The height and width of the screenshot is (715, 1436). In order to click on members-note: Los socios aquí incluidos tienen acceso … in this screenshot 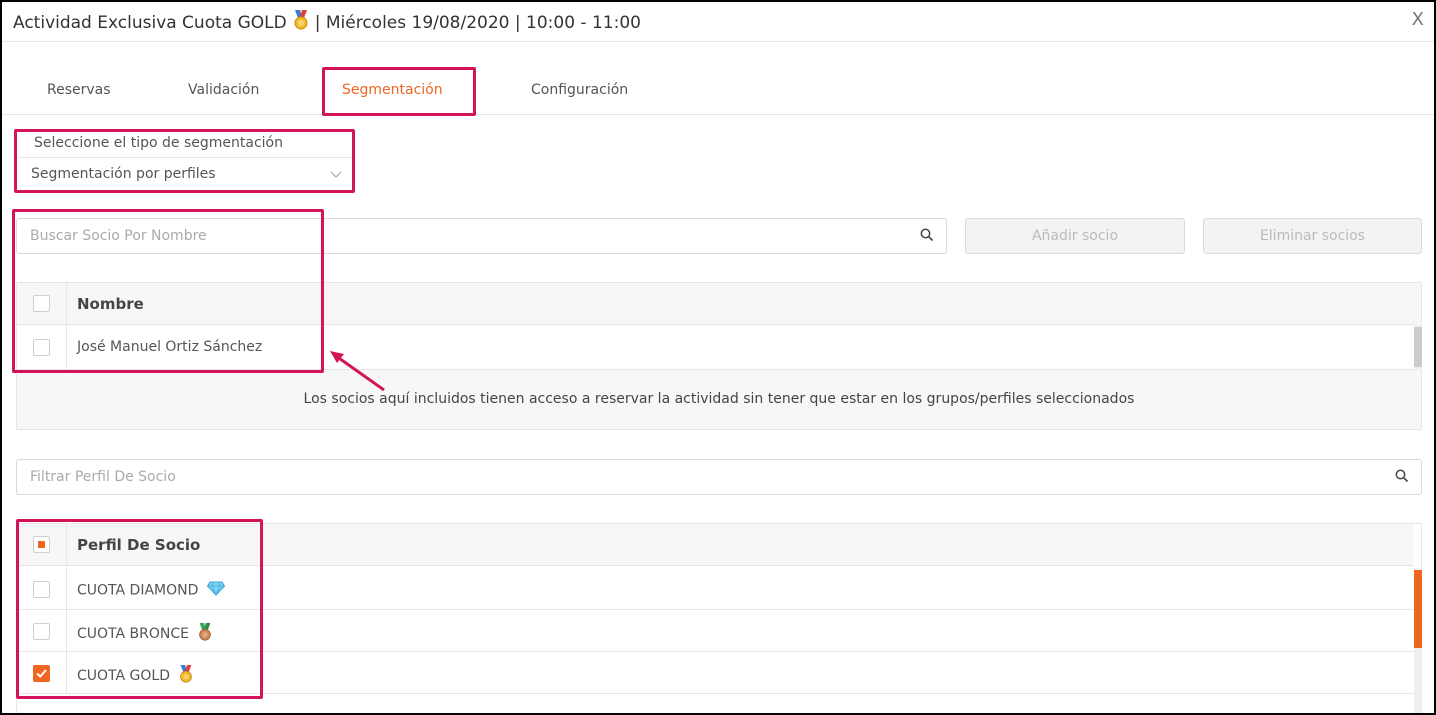, I will do `click(719, 399)`.